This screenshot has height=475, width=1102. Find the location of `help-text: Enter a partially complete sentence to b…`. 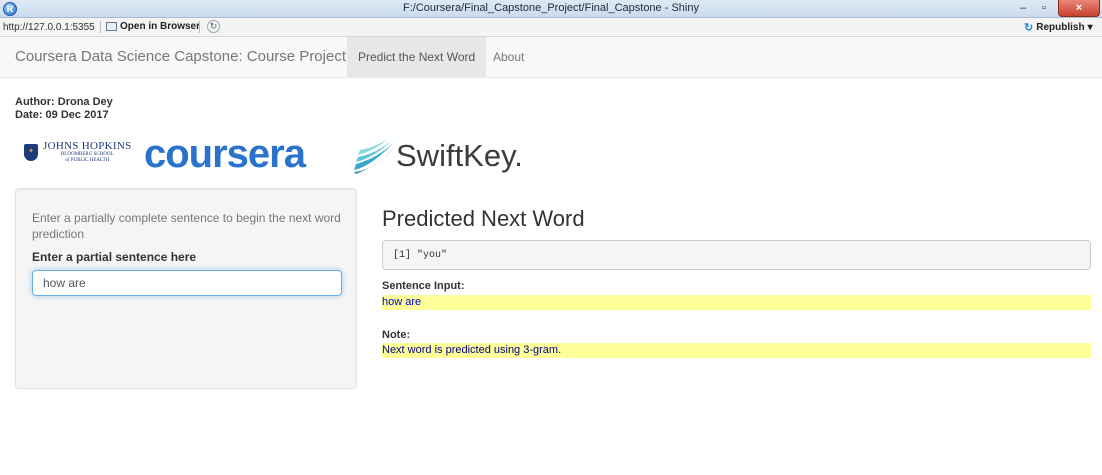

help-text: Enter a partially complete sentence to b… is located at coordinates (186, 226).